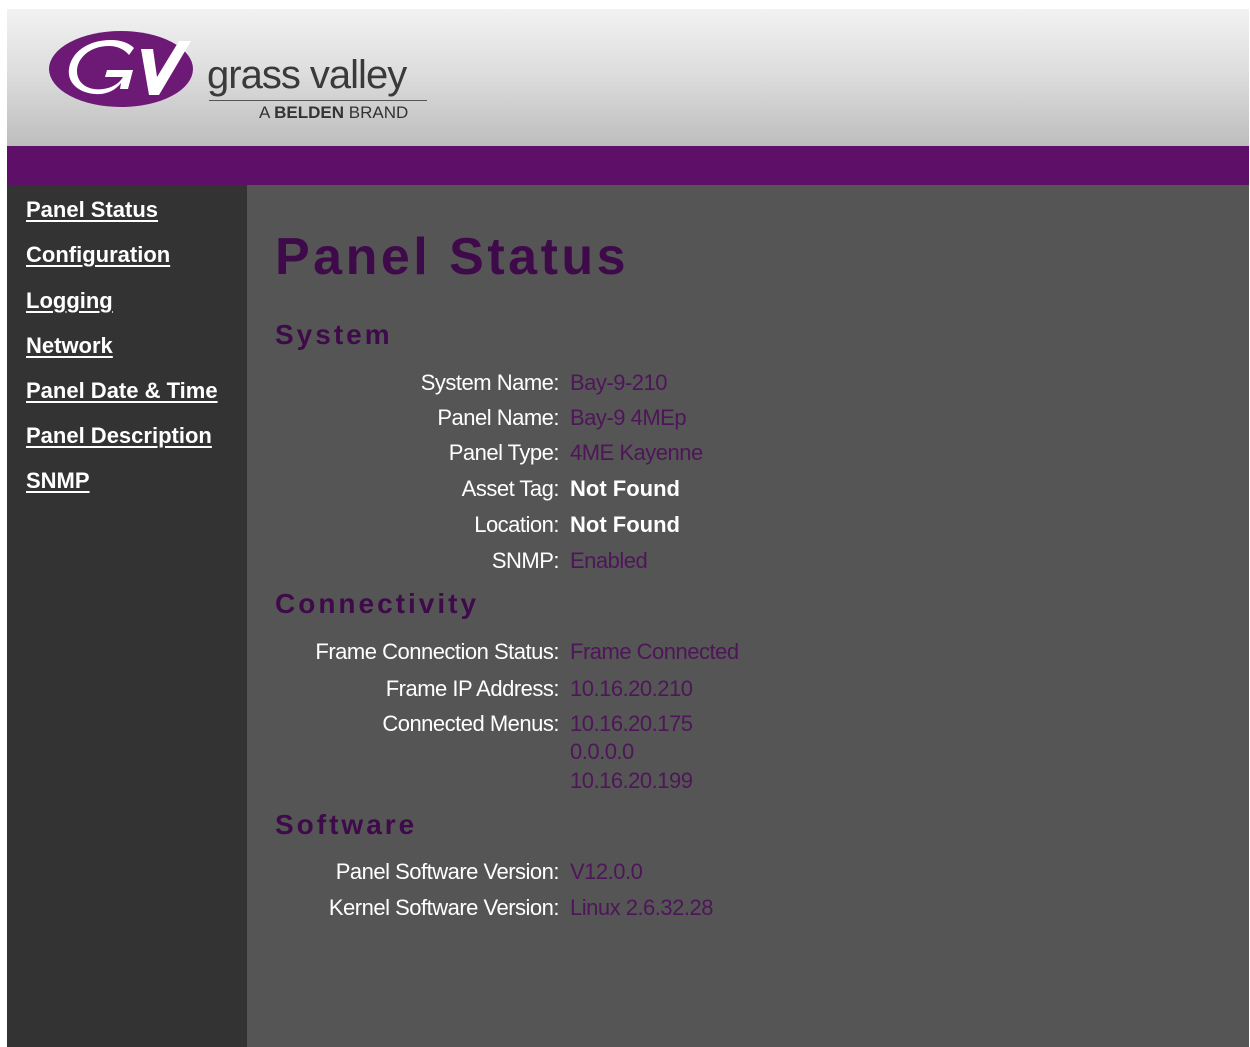 The image size is (1250, 1047). What do you see at coordinates (628, 77) in the screenshot?
I see `header: grass valley A BELDEN BRAND` at bounding box center [628, 77].